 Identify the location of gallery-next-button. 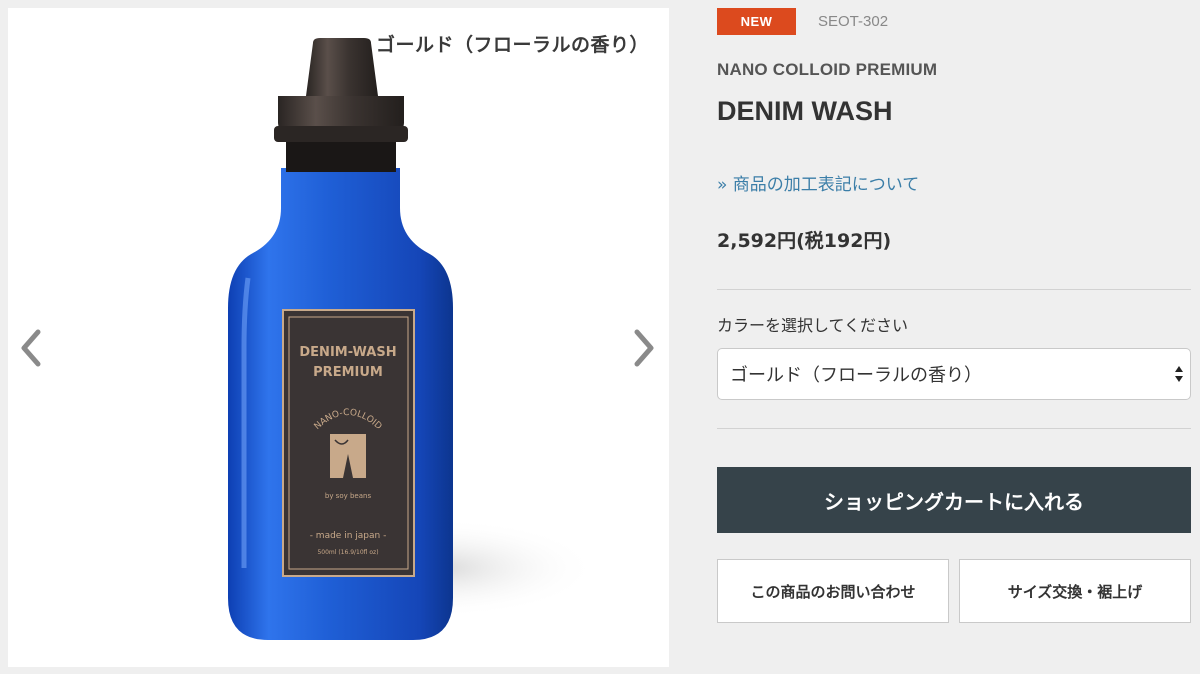
(645, 348).